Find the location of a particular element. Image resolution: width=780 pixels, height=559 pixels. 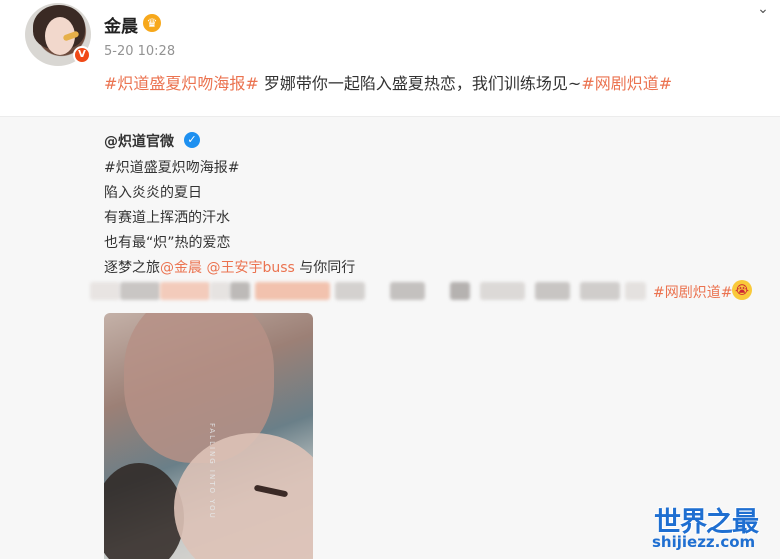

repost-line-prefix: 逐梦之旅 is located at coordinates (132, 268).